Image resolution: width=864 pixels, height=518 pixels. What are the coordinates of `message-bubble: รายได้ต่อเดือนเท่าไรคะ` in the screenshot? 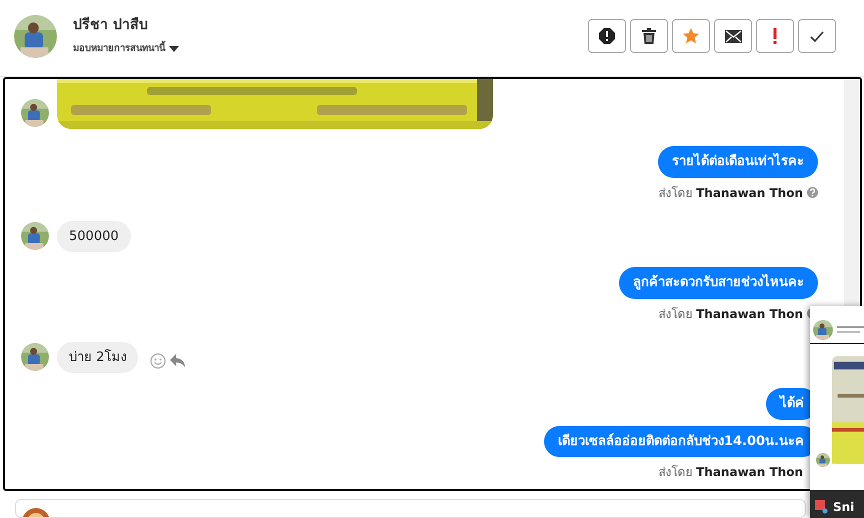 It's located at (738, 162).